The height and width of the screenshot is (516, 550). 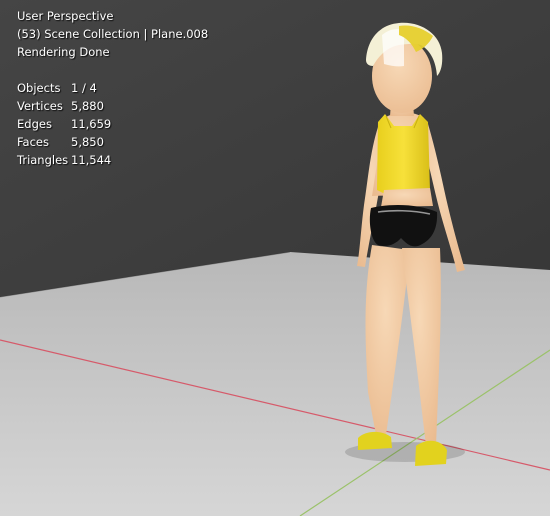 I want to click on stat-label: Triangles, so click(x=43, y=160).